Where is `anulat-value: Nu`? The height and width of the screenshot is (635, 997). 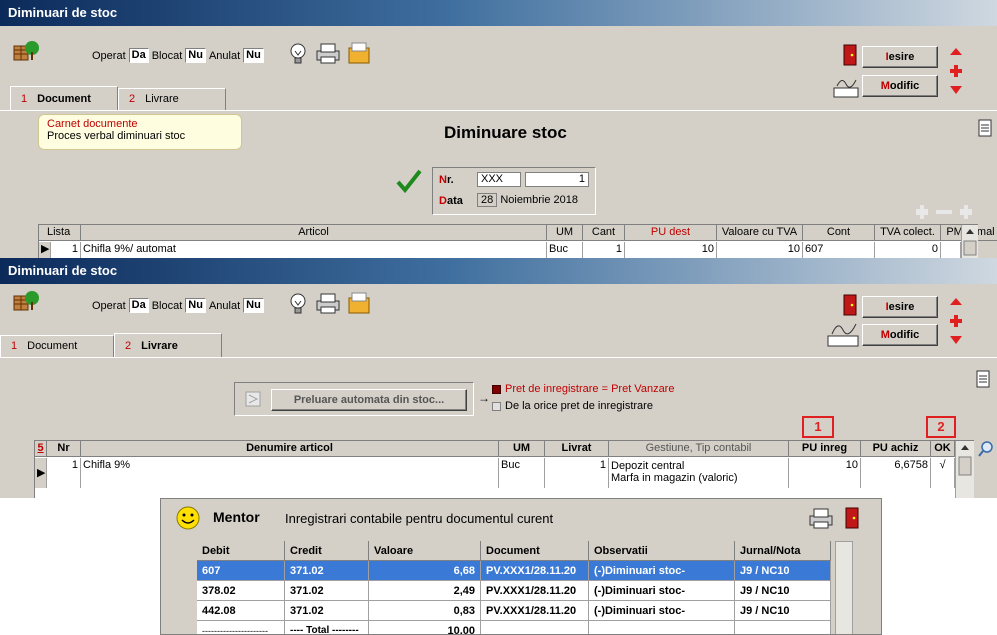
anulat-value: Nu is located at coordinates (253, 305).